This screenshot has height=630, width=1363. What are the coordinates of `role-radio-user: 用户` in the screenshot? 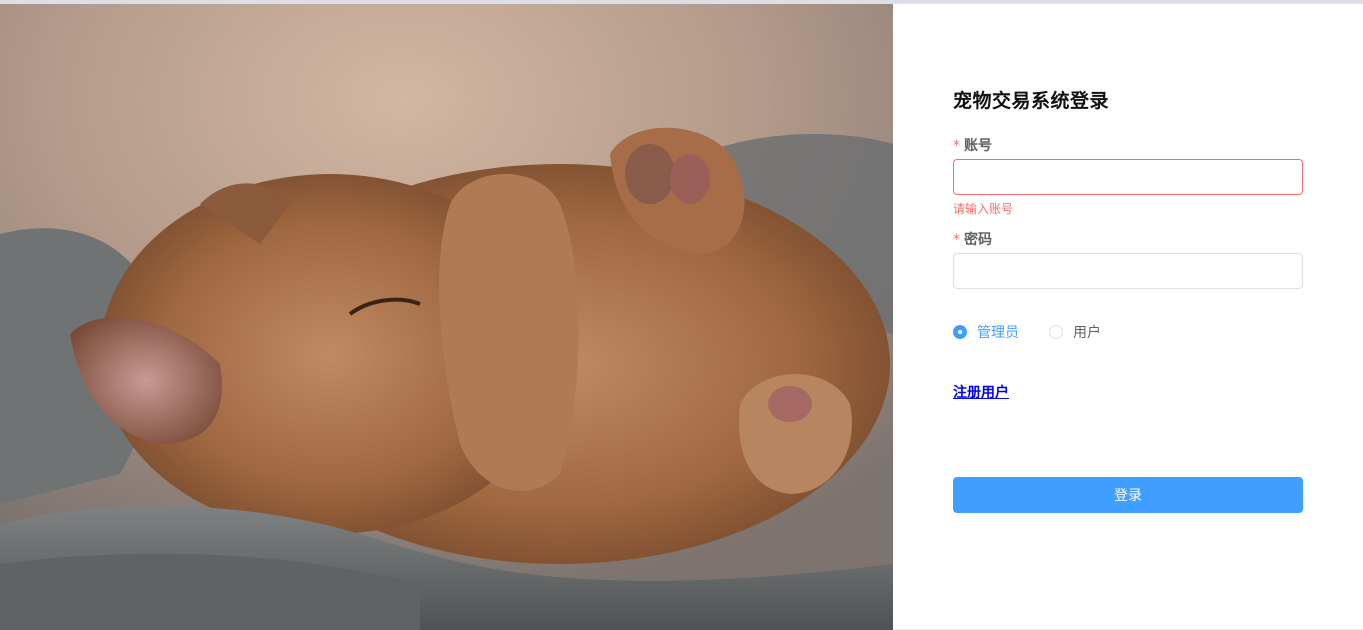 It's located at (1075, 332).